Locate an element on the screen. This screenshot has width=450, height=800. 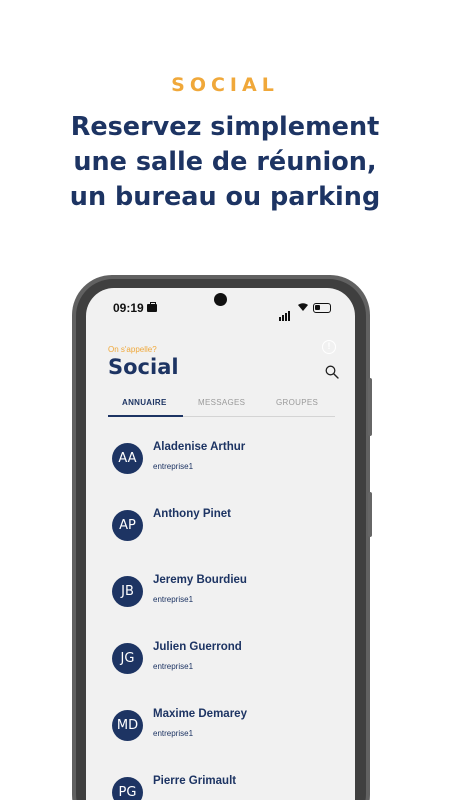
avatar: JB is located at coordinates (127, 591).